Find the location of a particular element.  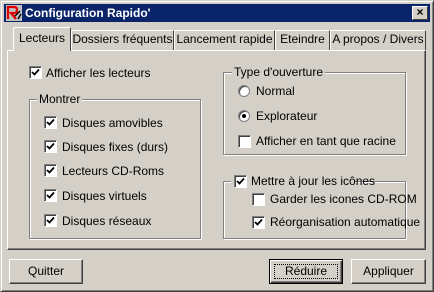

update-icons-label: Mettre à jour les icônes is located at coordinates (313, 181).